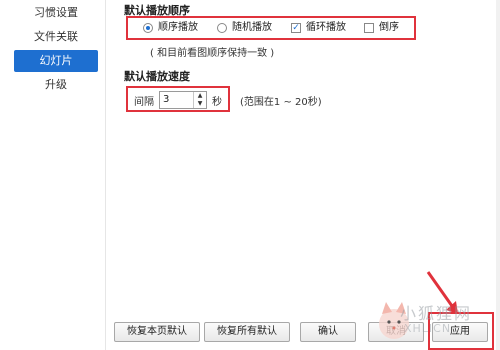 The width and height of the screenshot is (500, 350). What do you see at coordinates (157, 76) in the screenshot?
I see `play-speed-title: 默认播放速度` at bounding box center [157, 76].